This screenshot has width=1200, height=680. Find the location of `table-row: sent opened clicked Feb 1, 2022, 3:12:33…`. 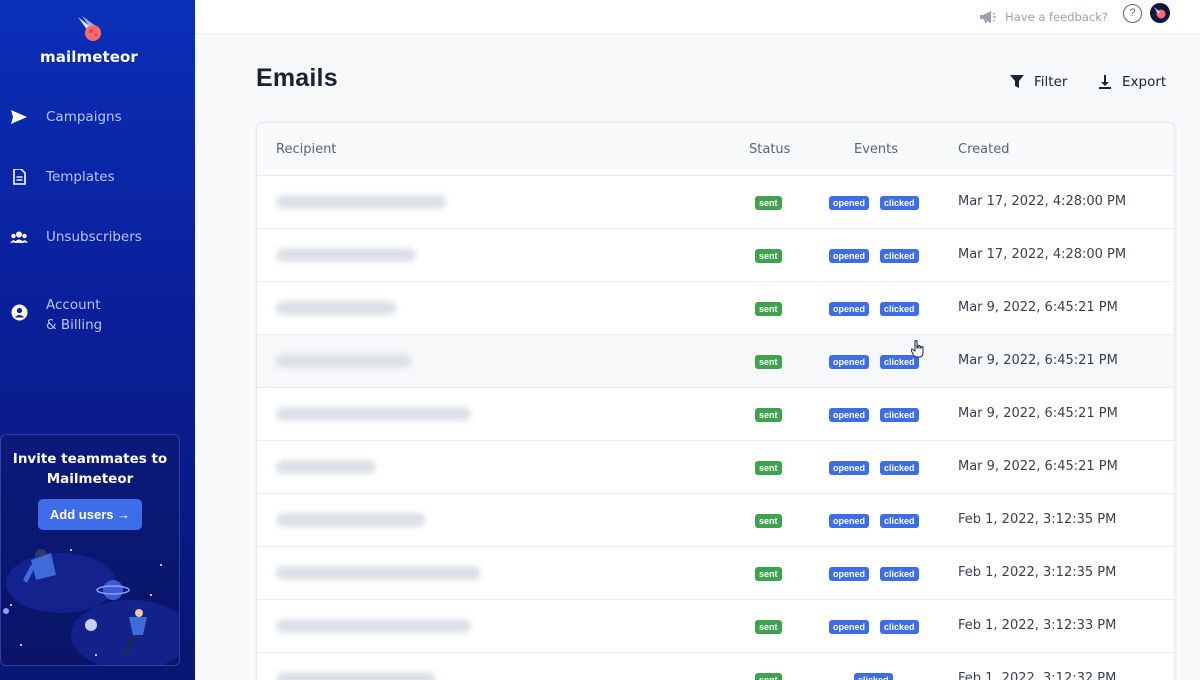

table-row: sent opened clicked Feb 1, 2022, 3:12:33… is located at coordinates (715, 626).